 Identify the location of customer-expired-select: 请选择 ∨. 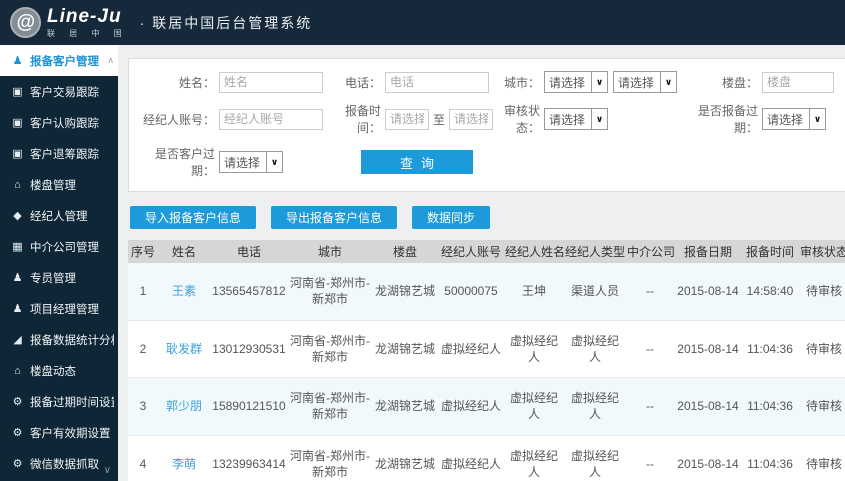
(251, 162).